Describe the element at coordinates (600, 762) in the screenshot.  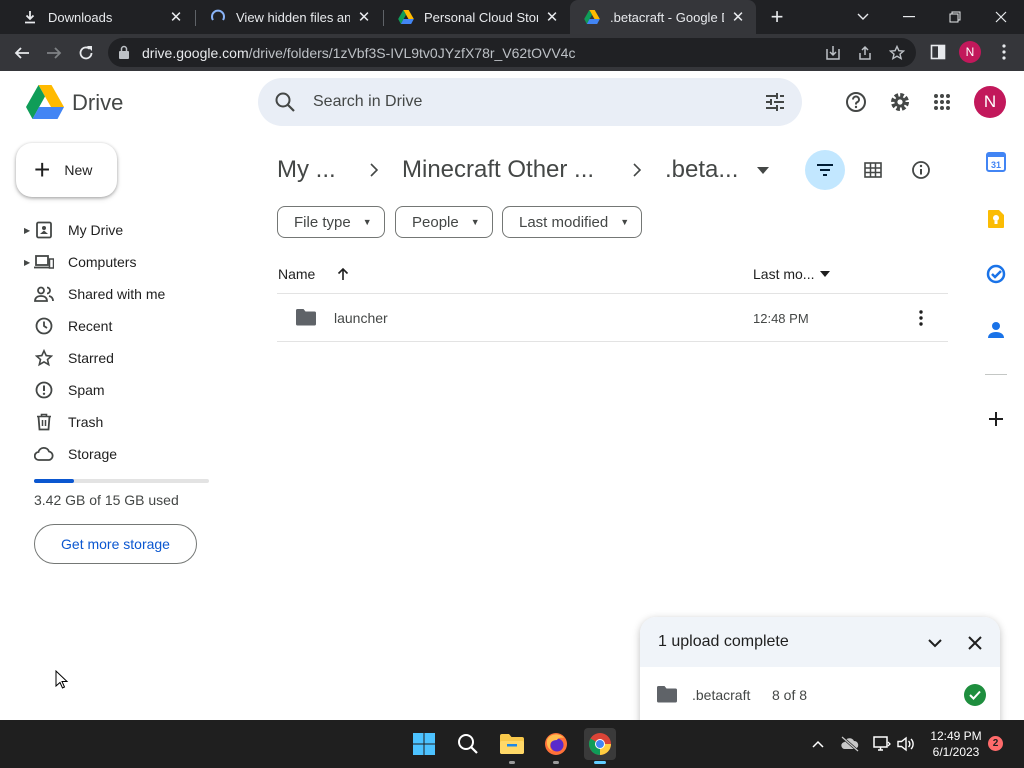
I see `running-indicator` at that location.